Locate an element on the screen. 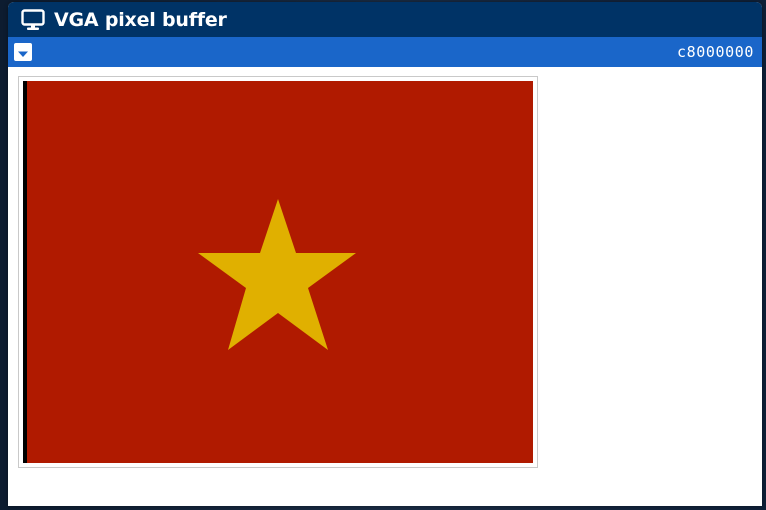  window-toolbar: c8000000 is located at coordinates (385, 52).